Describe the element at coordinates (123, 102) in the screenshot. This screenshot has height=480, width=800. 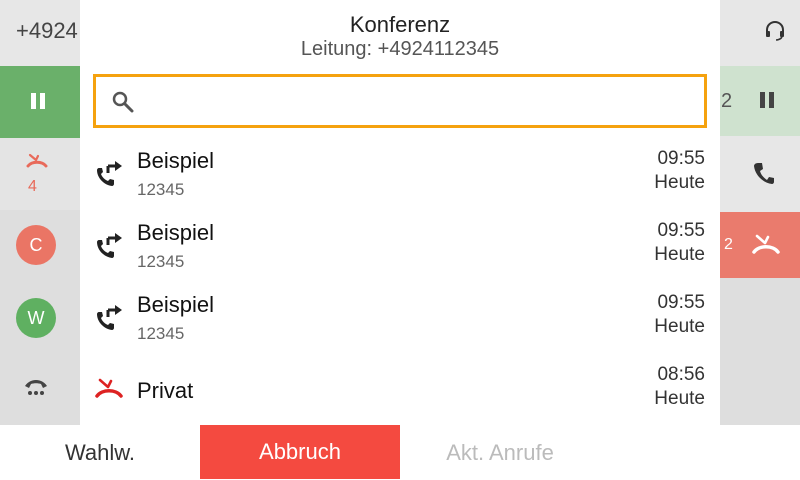
I see `search-icon` at that location.